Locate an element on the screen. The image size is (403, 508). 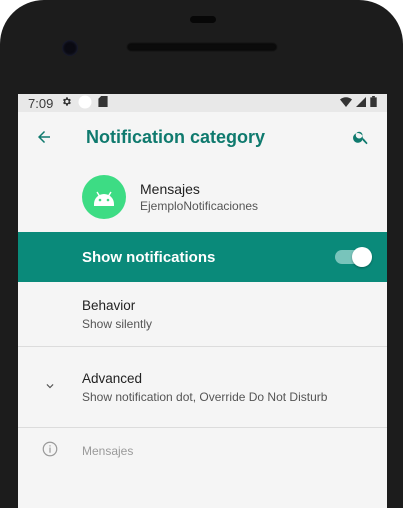
status-time: 7:09 is located at coordinates (41, 103).